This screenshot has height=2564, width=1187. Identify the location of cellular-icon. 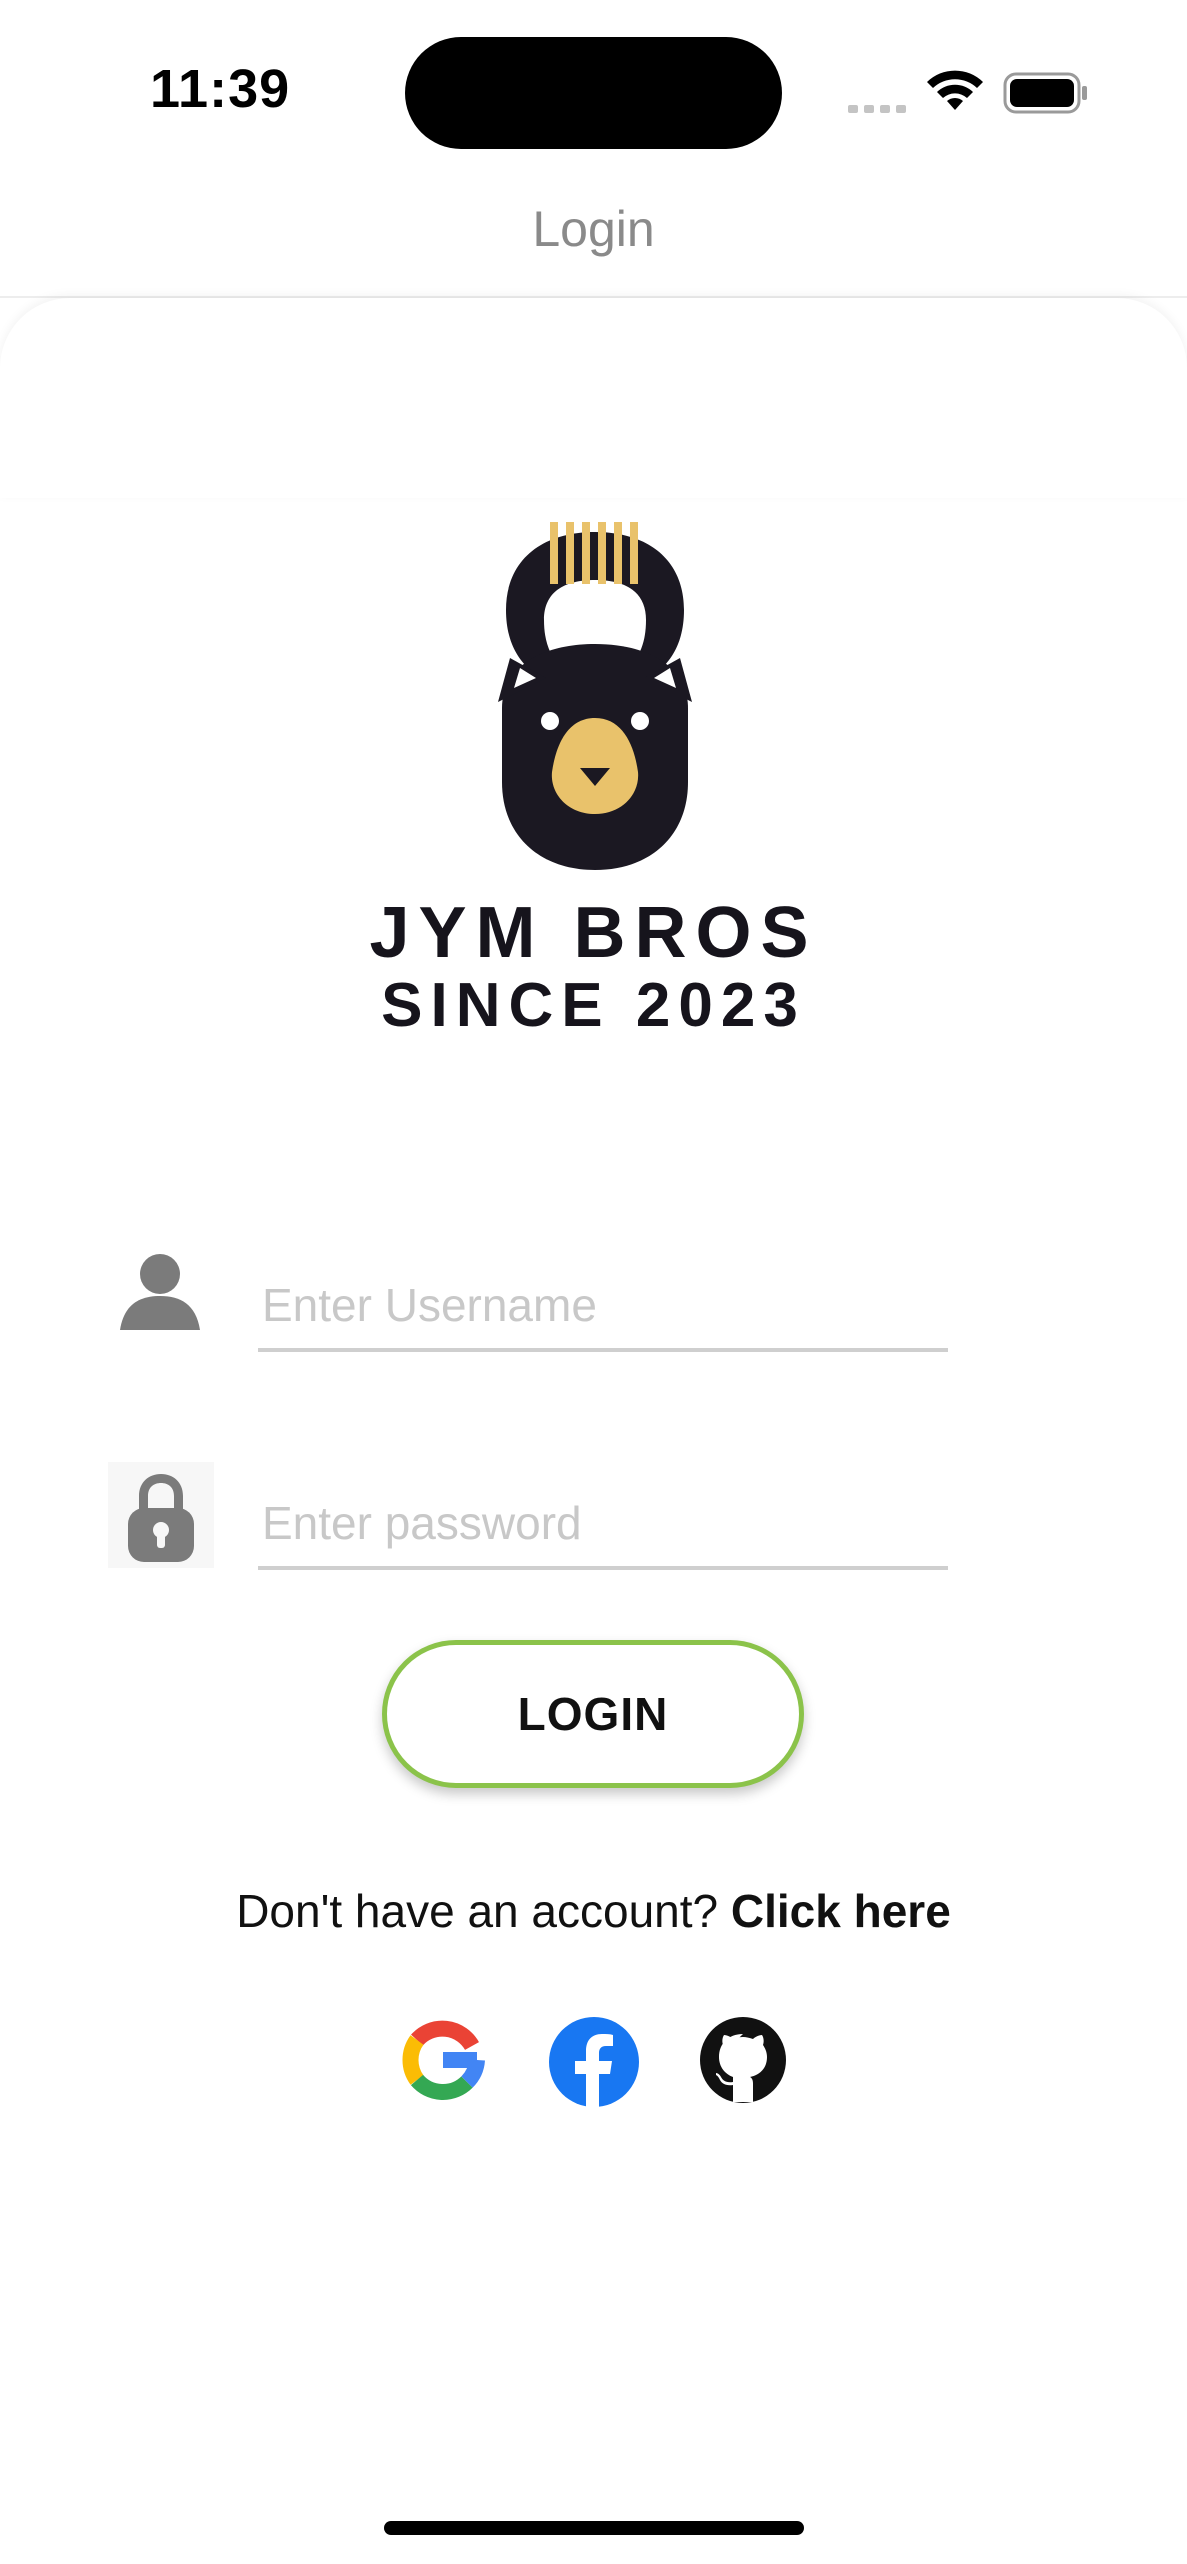
(880, 109).